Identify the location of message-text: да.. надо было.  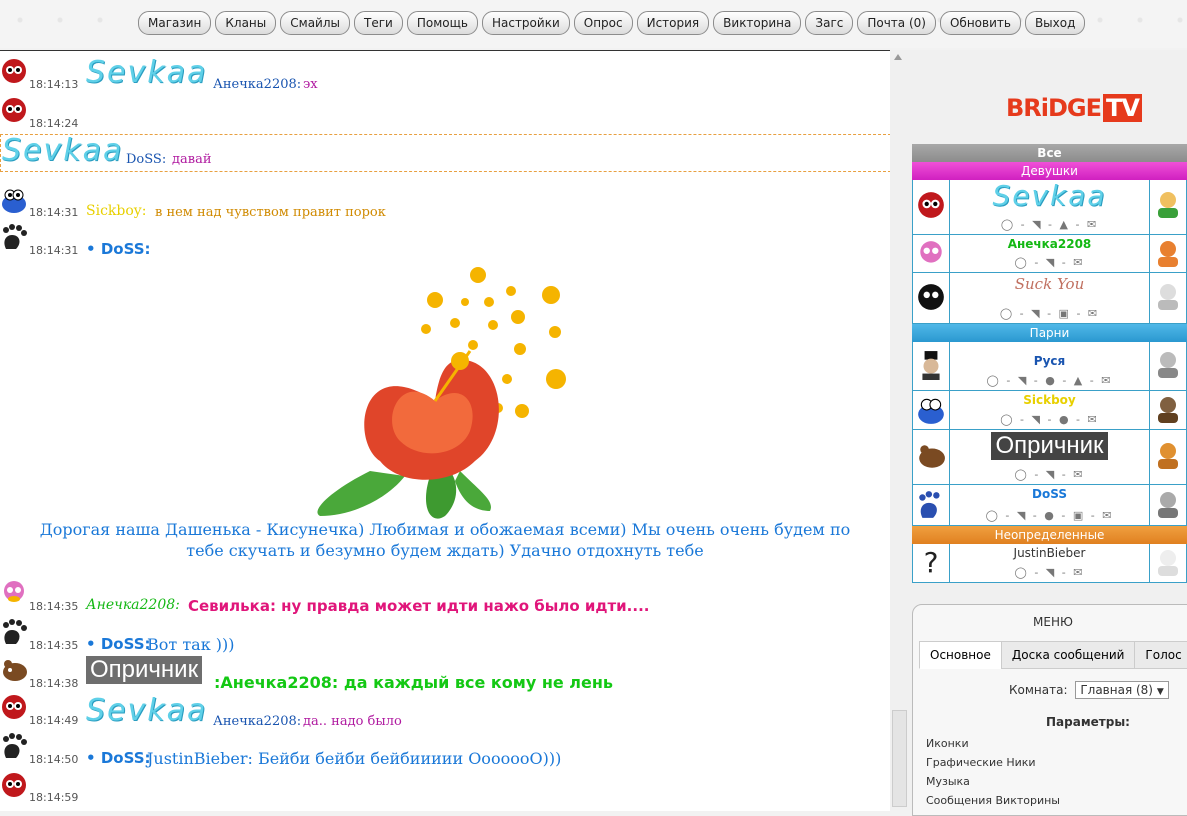
(352, 721).